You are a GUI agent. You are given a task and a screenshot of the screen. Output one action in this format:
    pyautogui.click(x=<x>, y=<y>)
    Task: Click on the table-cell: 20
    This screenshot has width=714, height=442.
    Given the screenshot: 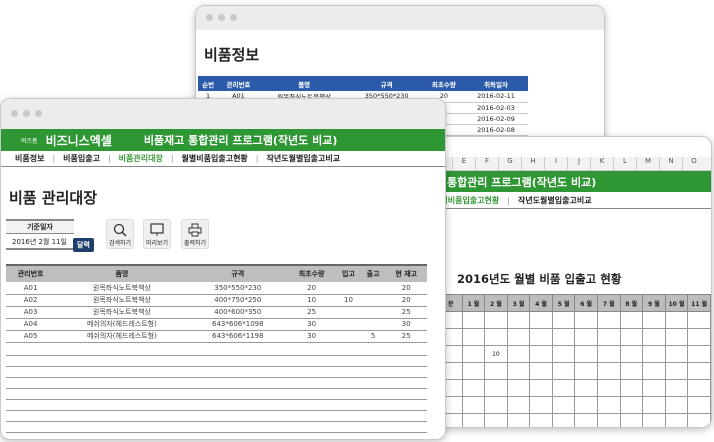 What is the action you would take?
    pyautogui.click(x=406, y=300)
    